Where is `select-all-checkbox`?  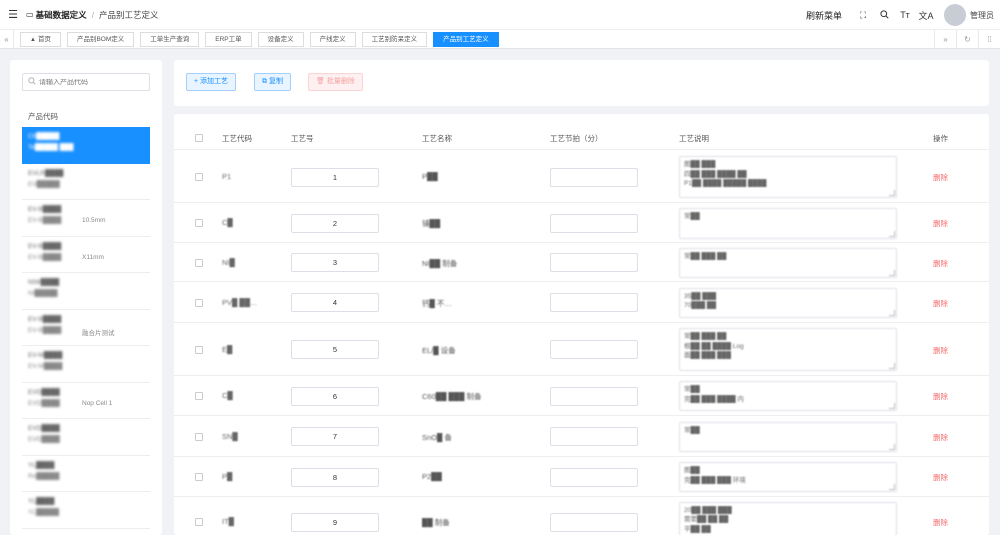 select-all-checkbox is located at coordinates (199, 138).